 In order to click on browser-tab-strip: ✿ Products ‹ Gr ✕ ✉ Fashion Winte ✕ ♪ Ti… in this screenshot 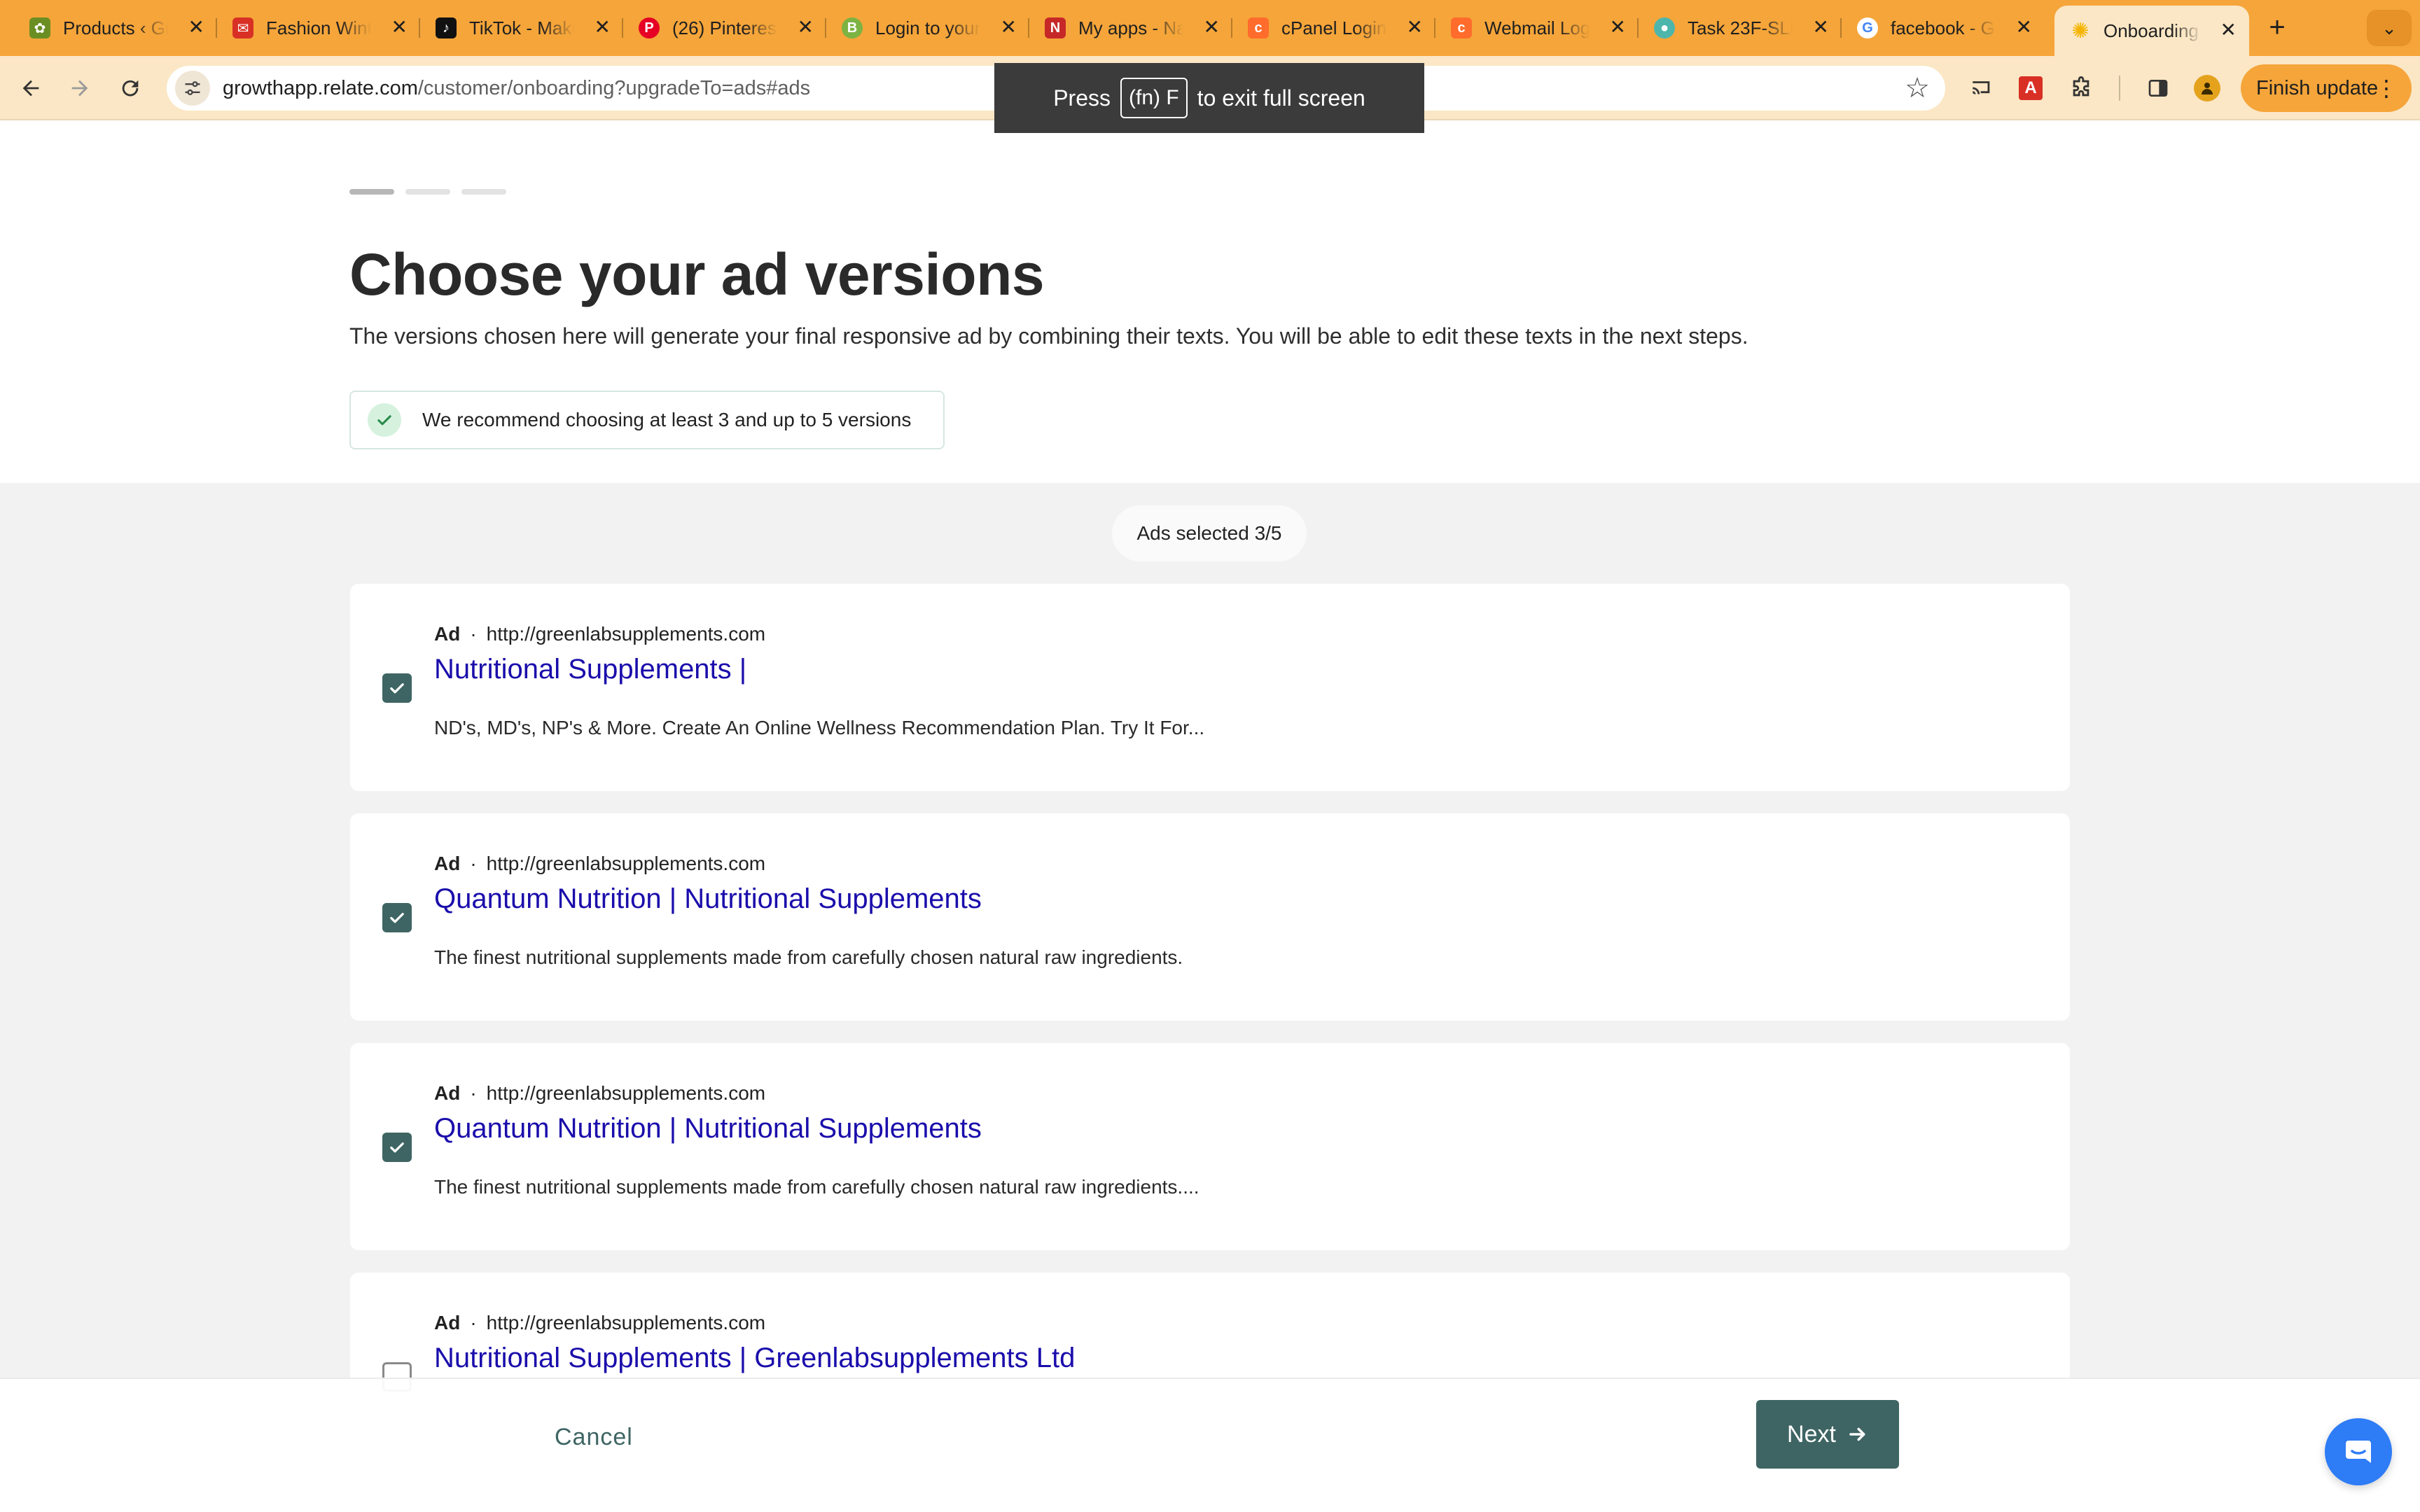, I will do `click(1210, 28)`.